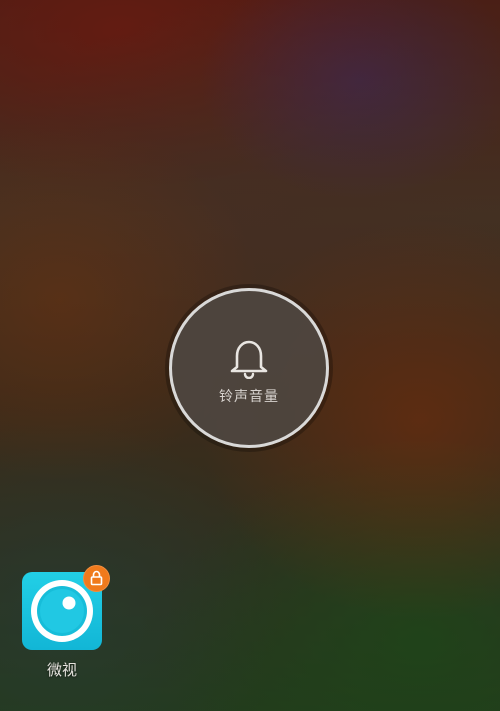 Image resolution: width=500 pixels, height=711 pixels. I want to click on weishi-app-icon, so click(66, 607).